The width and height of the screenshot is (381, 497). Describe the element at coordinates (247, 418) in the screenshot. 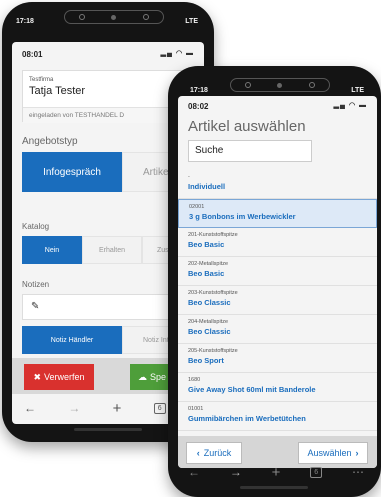

I see `article-name: Gummibärchen im Werbetütchen` at that location.